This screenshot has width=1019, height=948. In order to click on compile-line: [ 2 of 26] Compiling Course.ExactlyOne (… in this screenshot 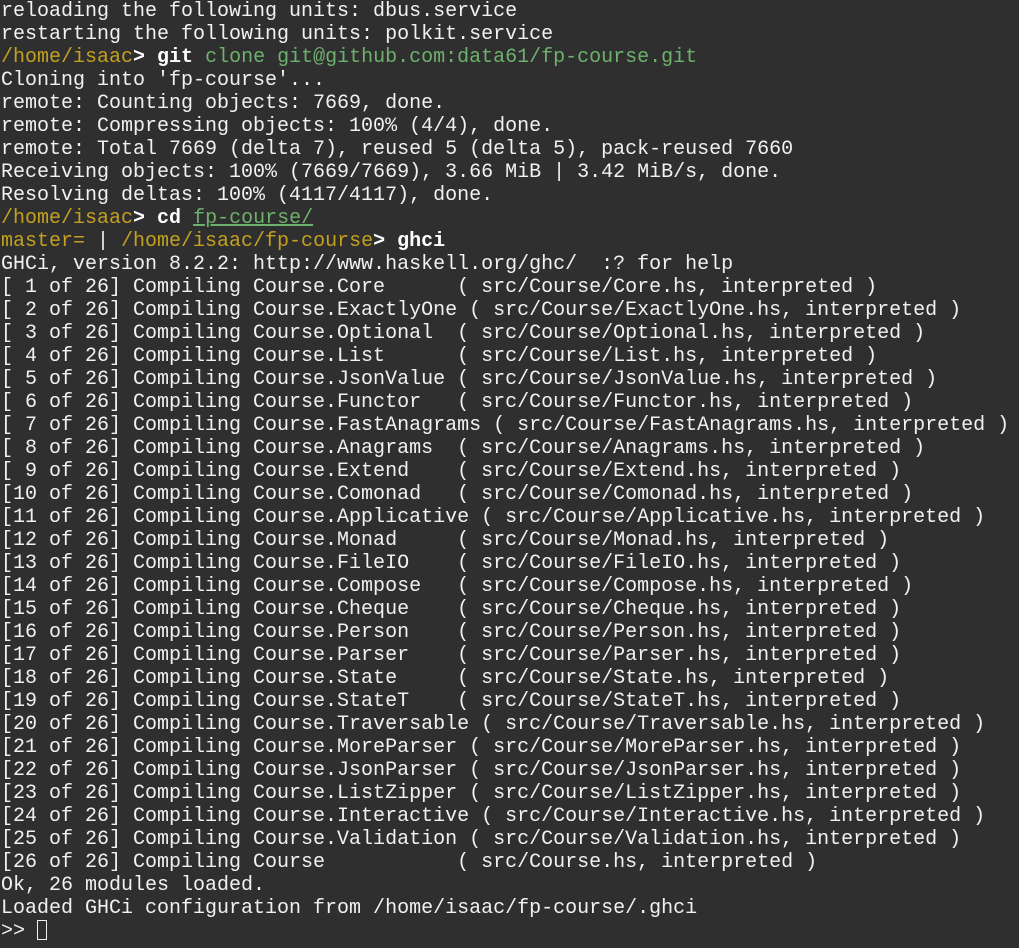, I will do `click(481, 310)`.